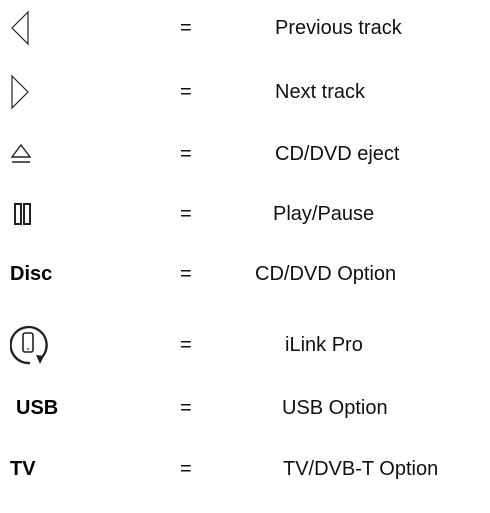  I want to click on legend-description: Play/Pause, so click(324, 214).